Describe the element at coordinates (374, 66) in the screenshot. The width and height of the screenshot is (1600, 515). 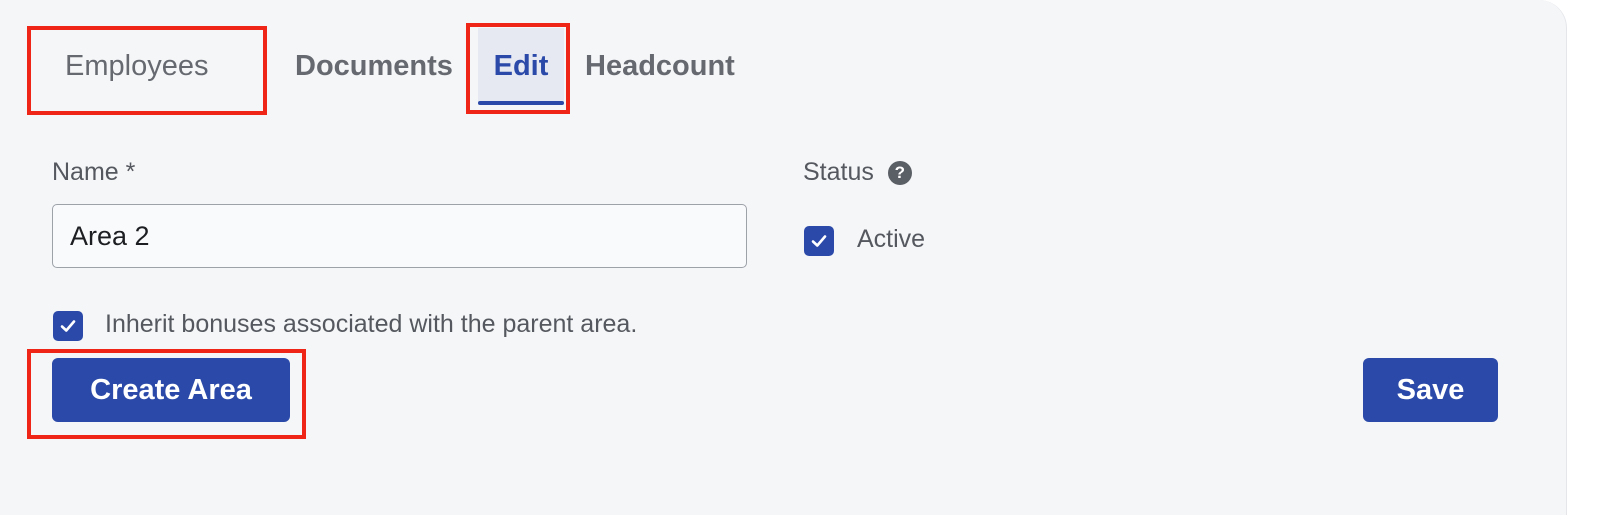
I see `tab-documents: Documents` at that location.